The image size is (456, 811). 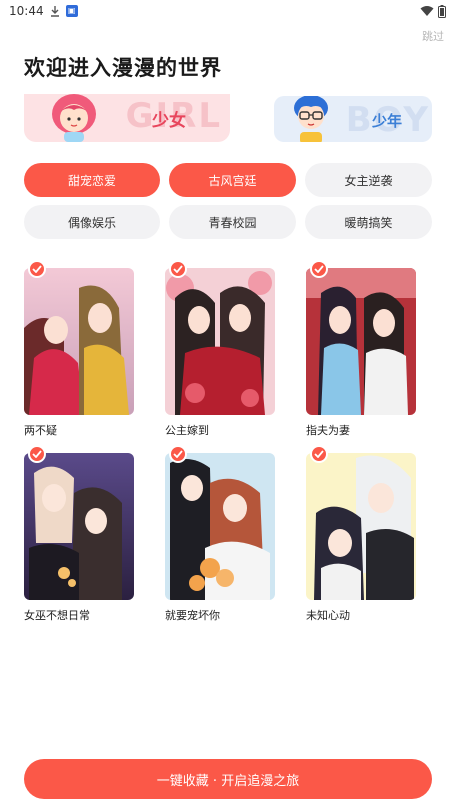 I want to click on boy-avatar-icon, so click(x=311, y=119).